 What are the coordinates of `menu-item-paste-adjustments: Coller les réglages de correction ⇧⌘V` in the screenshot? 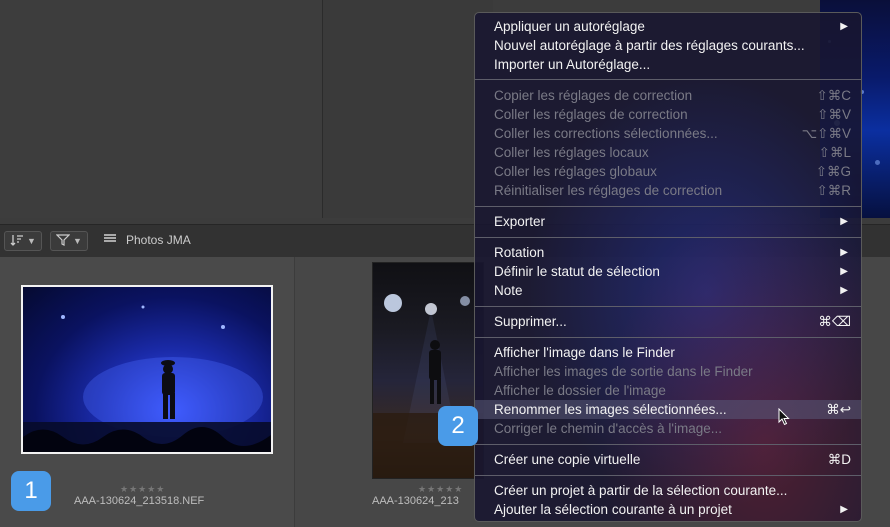 It's located at (668, 114).